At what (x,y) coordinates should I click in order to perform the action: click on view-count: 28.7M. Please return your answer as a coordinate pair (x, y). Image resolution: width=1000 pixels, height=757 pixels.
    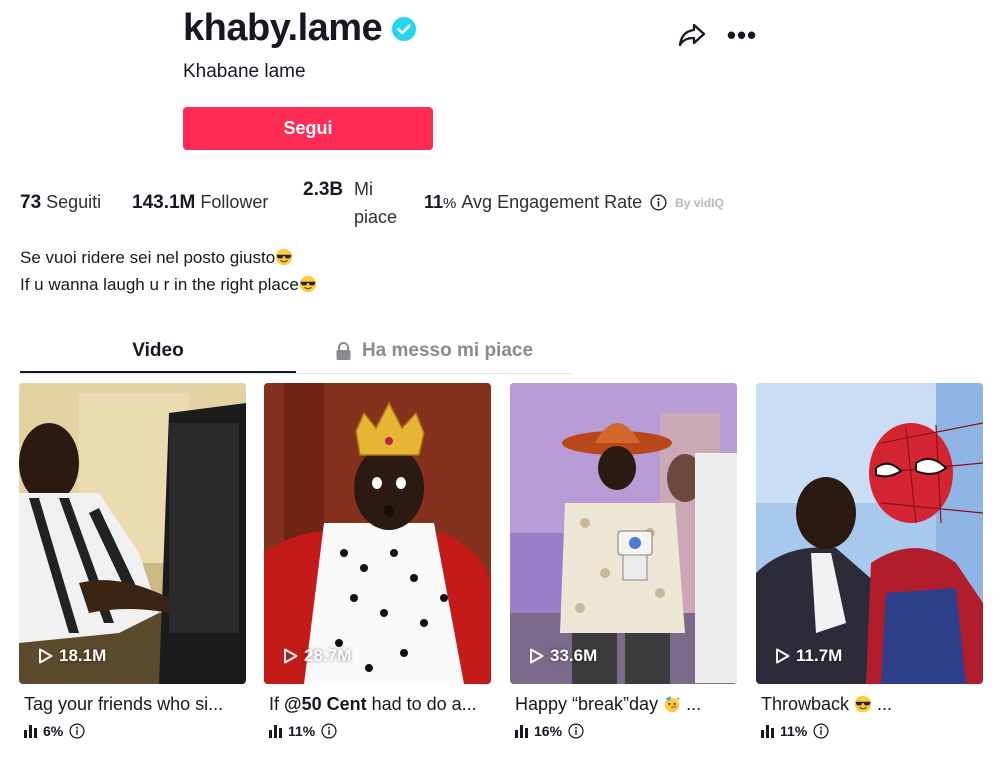
    Looking at the image, I should click on (317, 656).